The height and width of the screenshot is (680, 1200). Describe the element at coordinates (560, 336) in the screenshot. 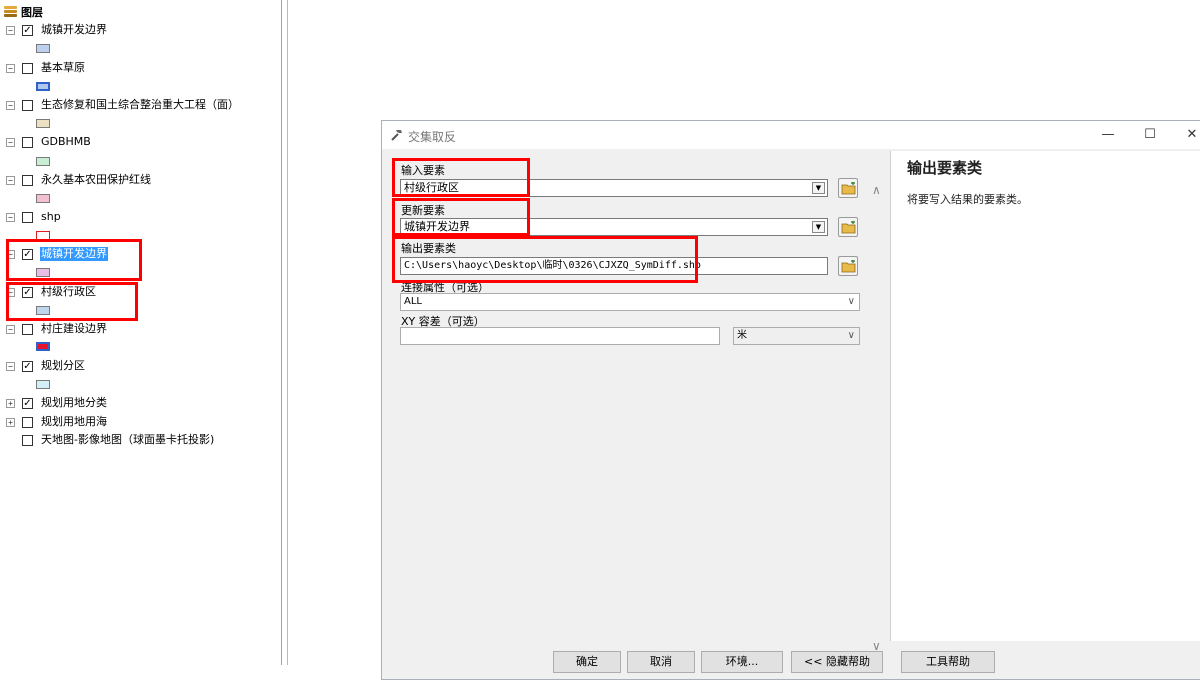

I see `xy-tolerance-input` at that location.